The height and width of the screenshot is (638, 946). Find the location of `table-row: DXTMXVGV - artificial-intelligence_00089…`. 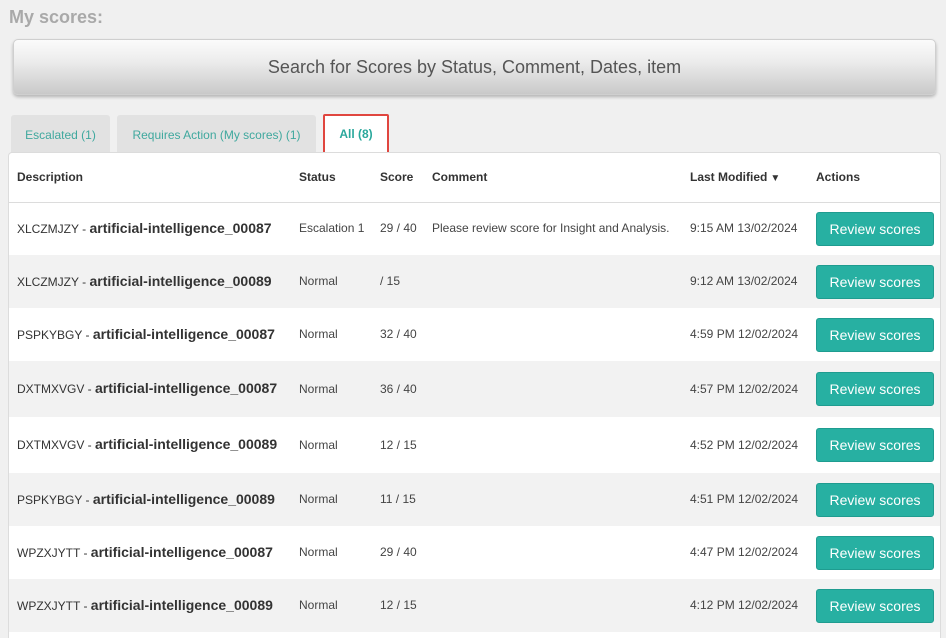

table-row: DXTMXVGV - artificial-intelligence_00089… is located at coordinates (474, 445).